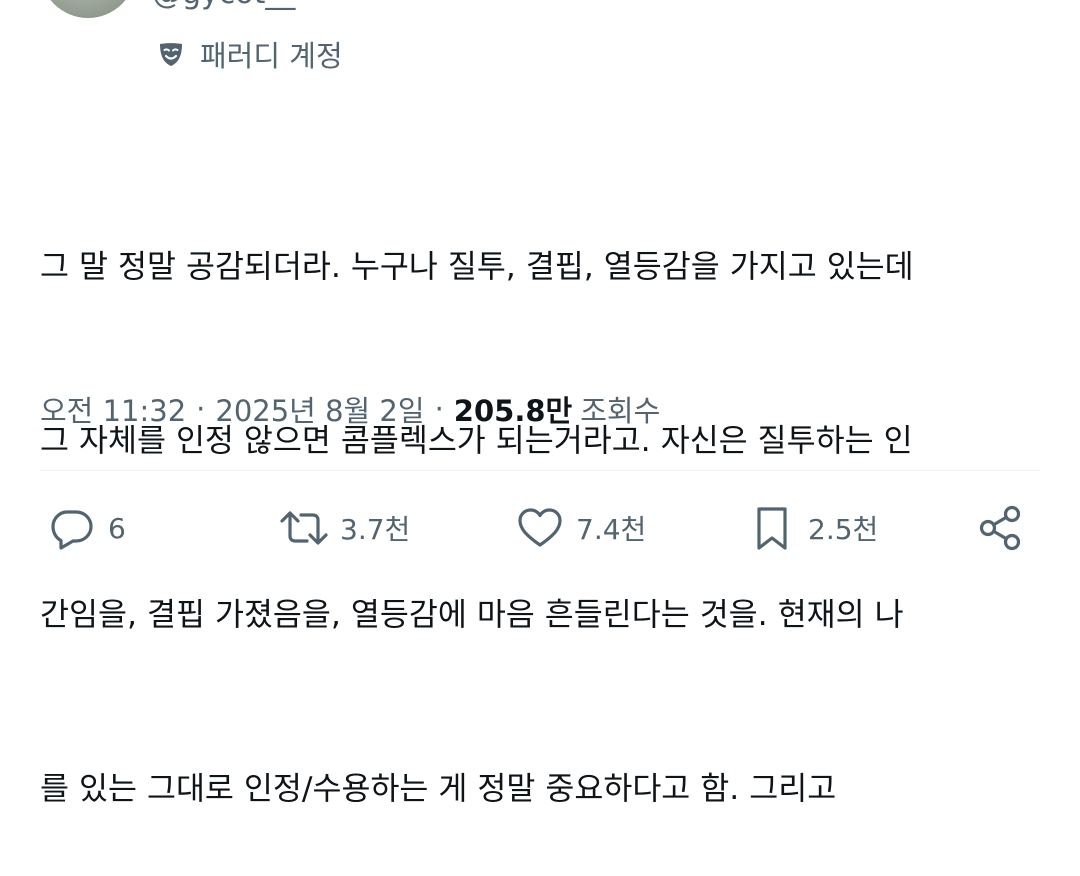  What do you see at coordinates (117, 528) in the screenshot?
I see `reply-count: 6` at bounding box center [117, 528].